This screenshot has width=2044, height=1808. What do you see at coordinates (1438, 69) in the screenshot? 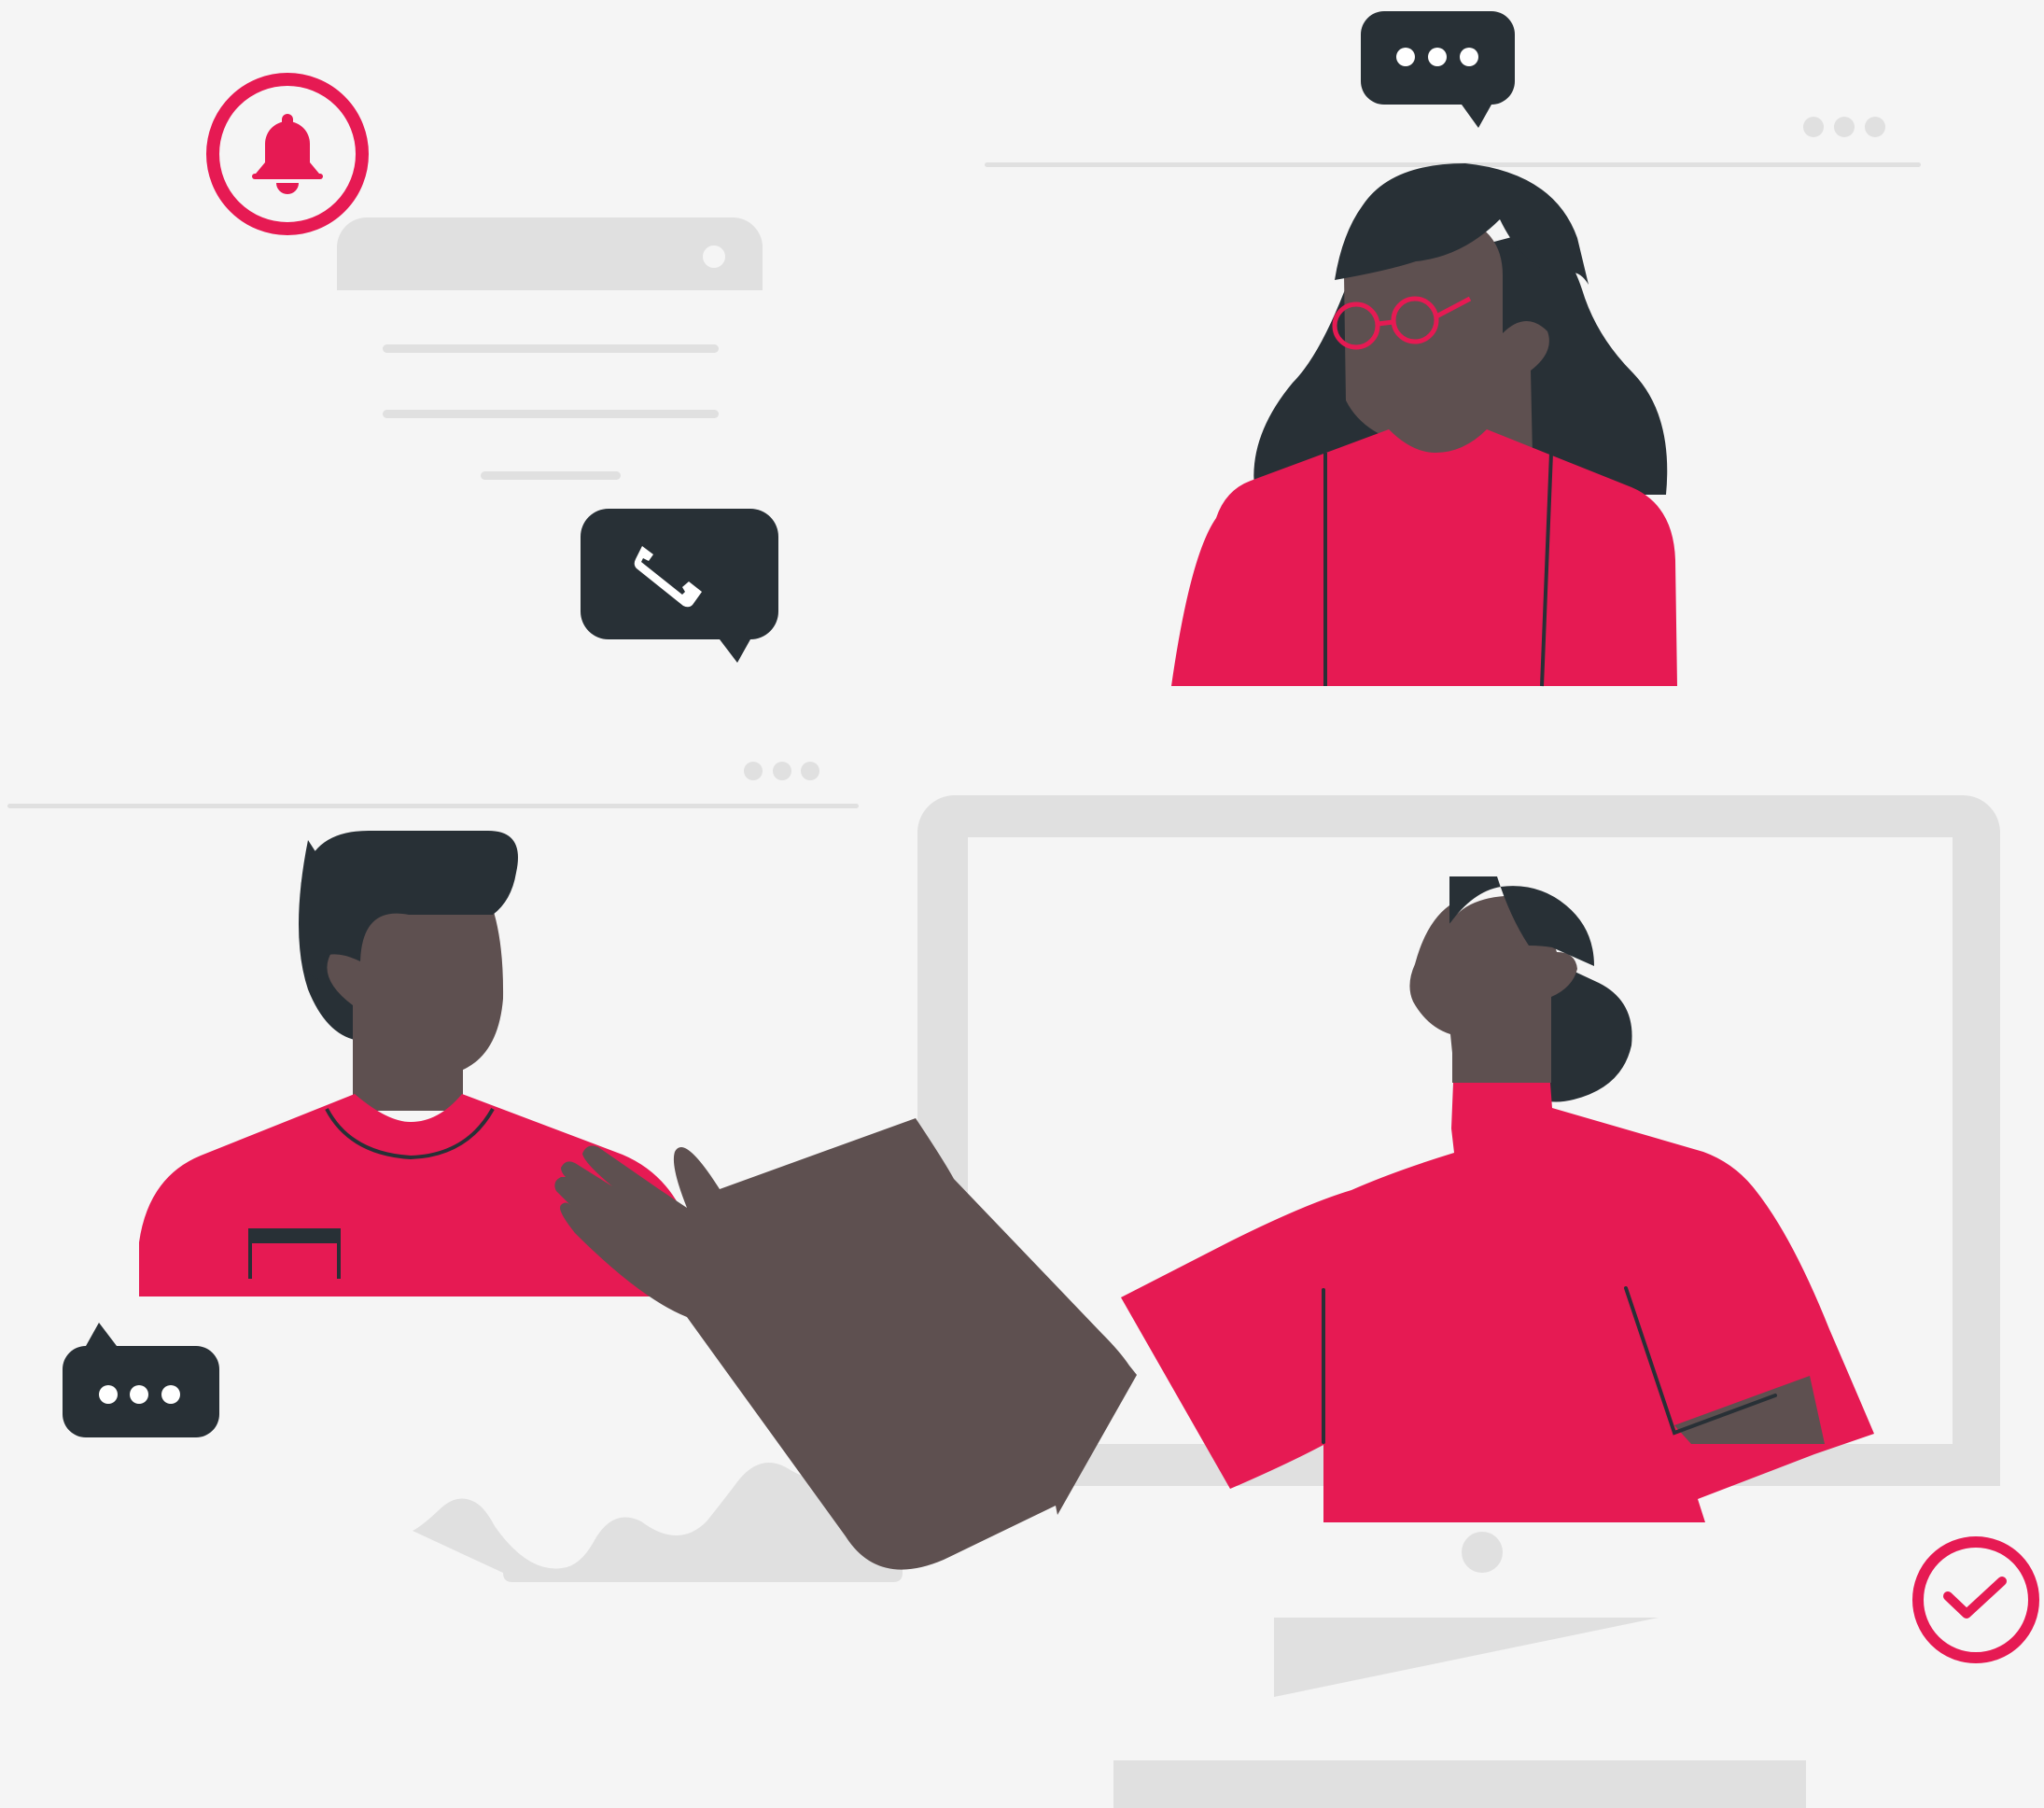
I see `typing-bubble-top` at bounding box center [1438, 69].